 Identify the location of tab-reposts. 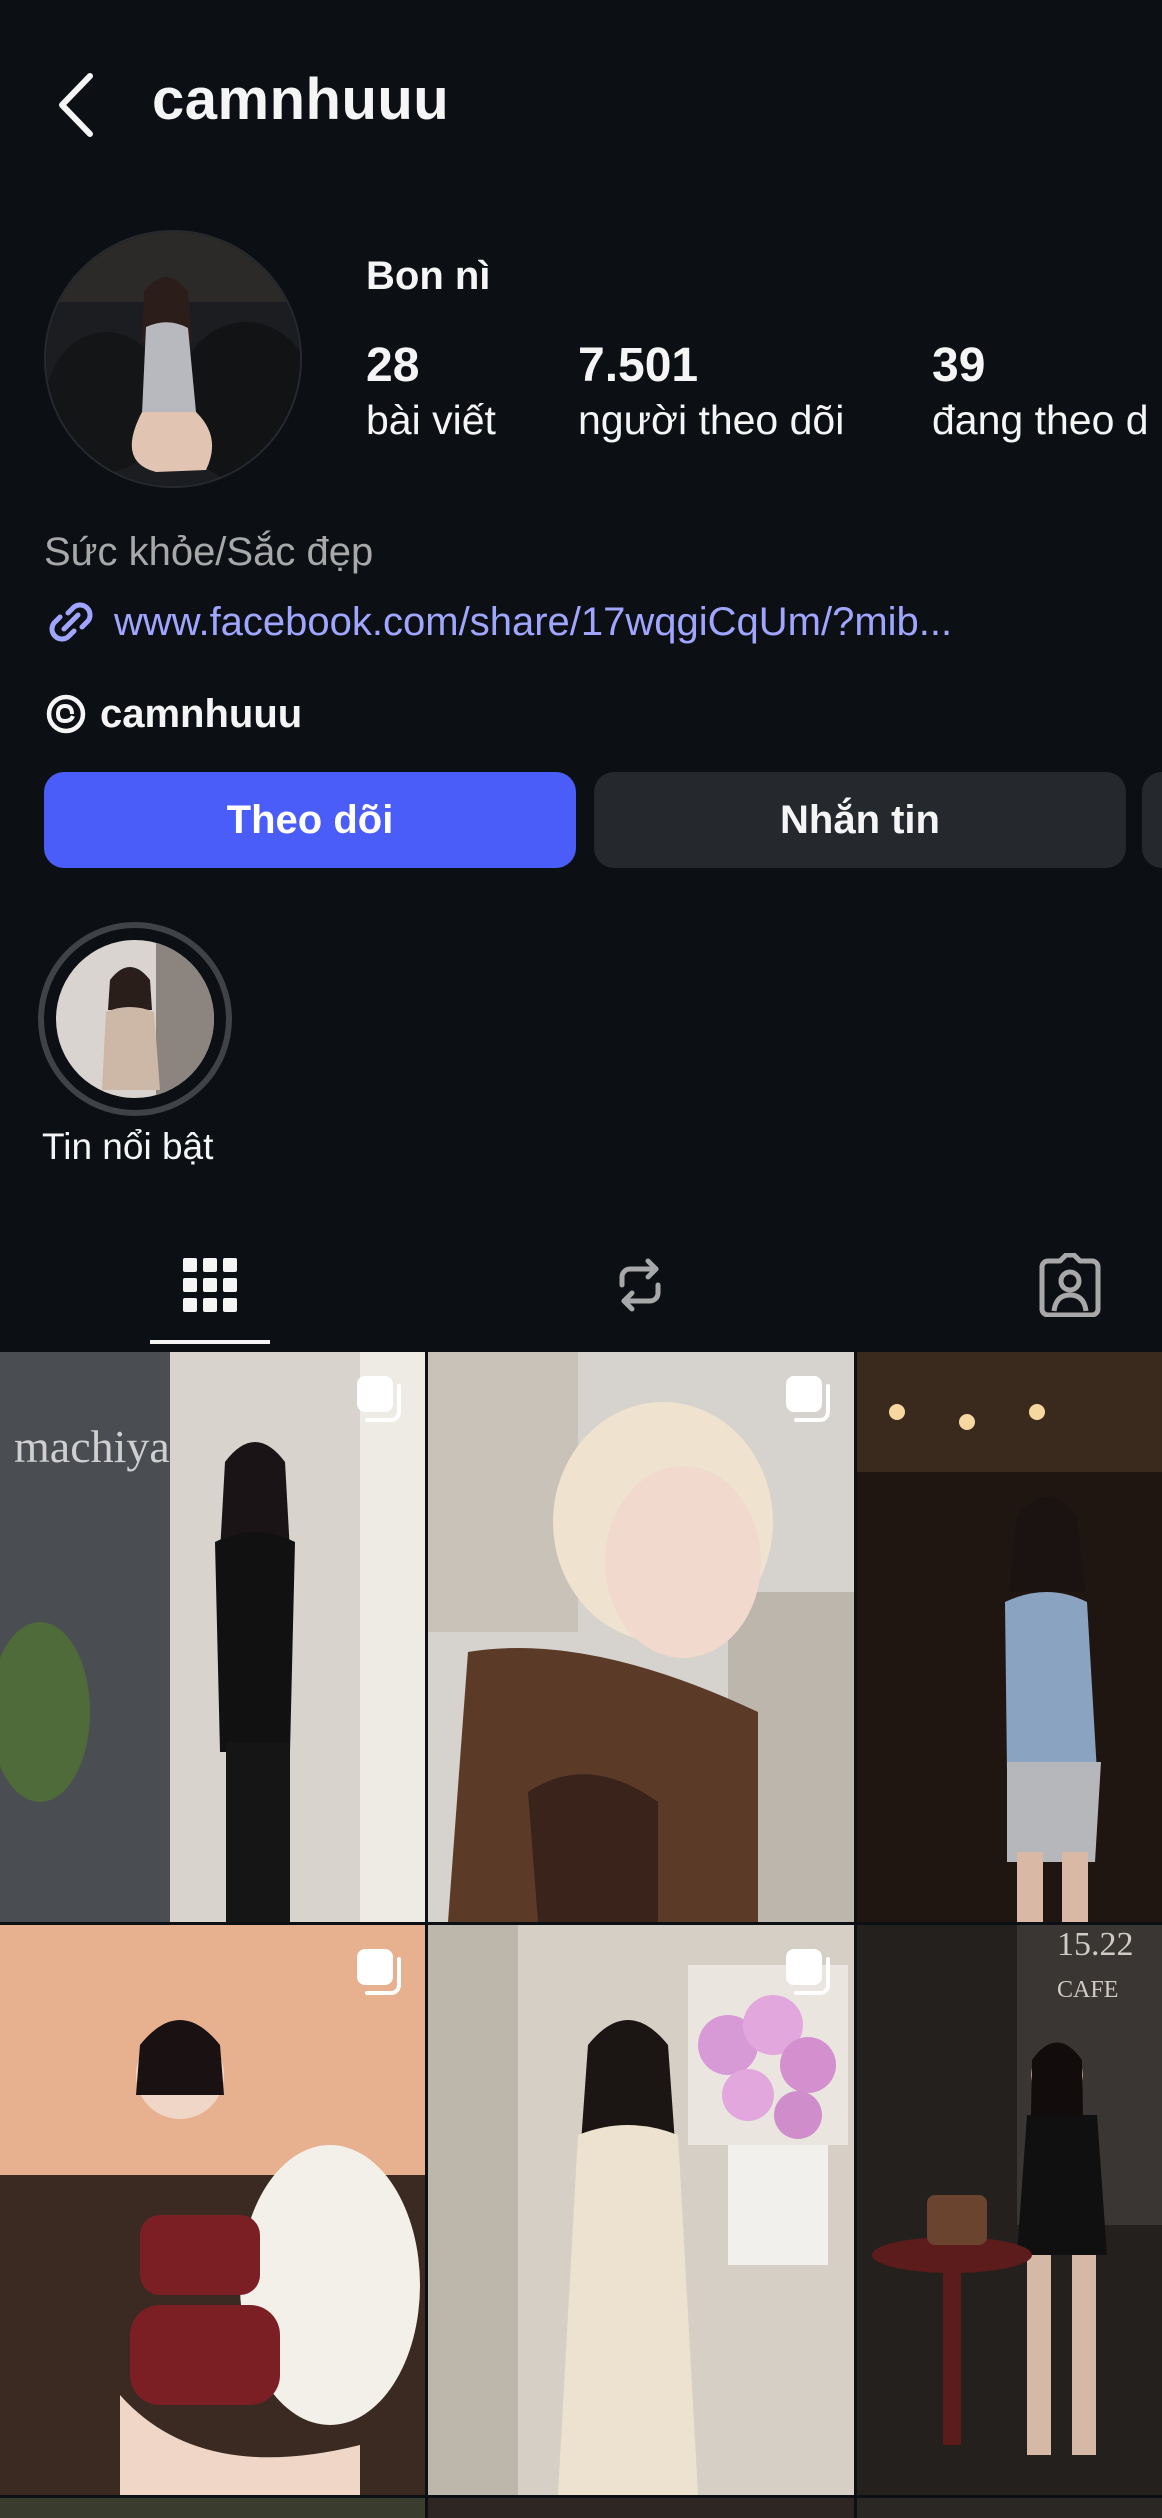
(640, 1285).